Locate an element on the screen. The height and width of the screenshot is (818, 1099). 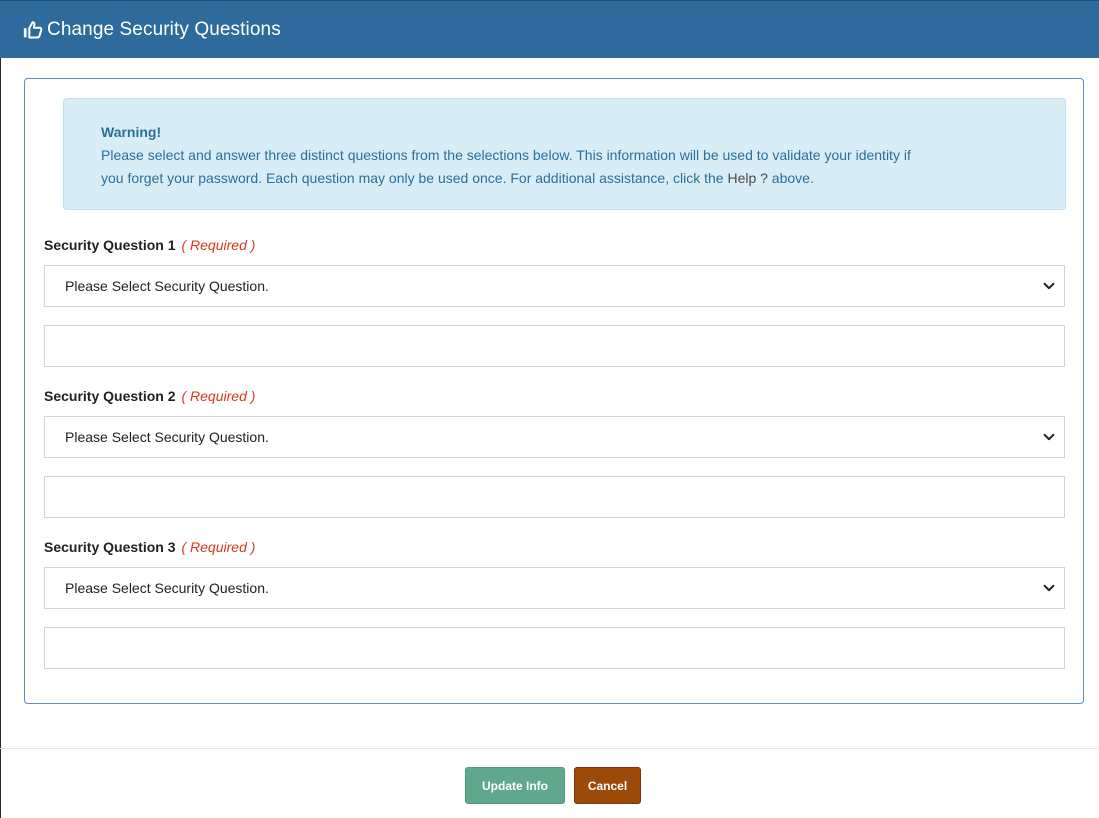
question-2-label: Security Question 2 ( Required ) is located at coordinates (149, 396).